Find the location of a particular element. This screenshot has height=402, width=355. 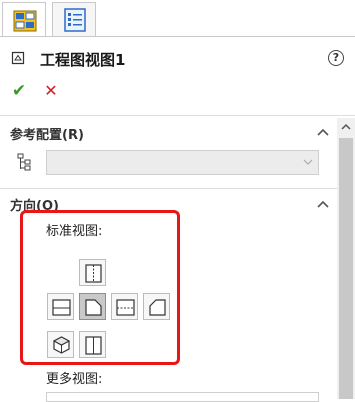

configuration-icon is located at coordinates (24, 162).